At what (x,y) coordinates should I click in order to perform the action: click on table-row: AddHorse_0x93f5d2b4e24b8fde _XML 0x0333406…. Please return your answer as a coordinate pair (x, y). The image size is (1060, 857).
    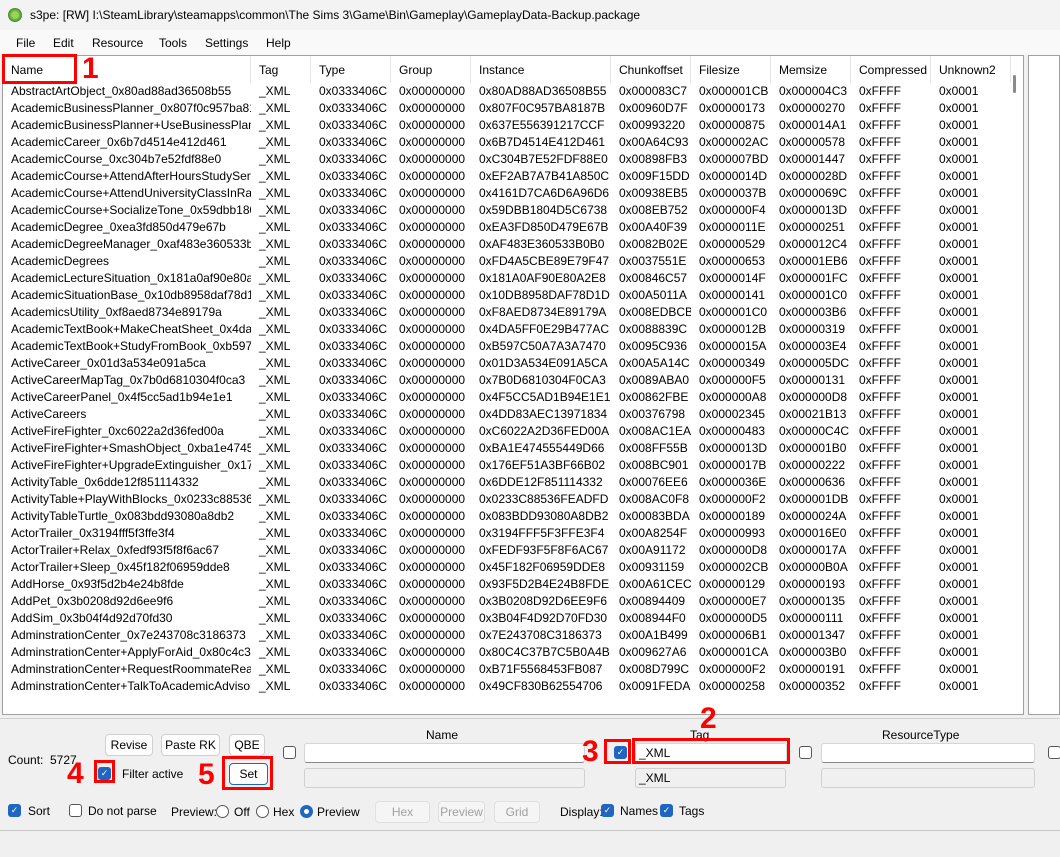
    Looking at the image, I should click on (507, 584).